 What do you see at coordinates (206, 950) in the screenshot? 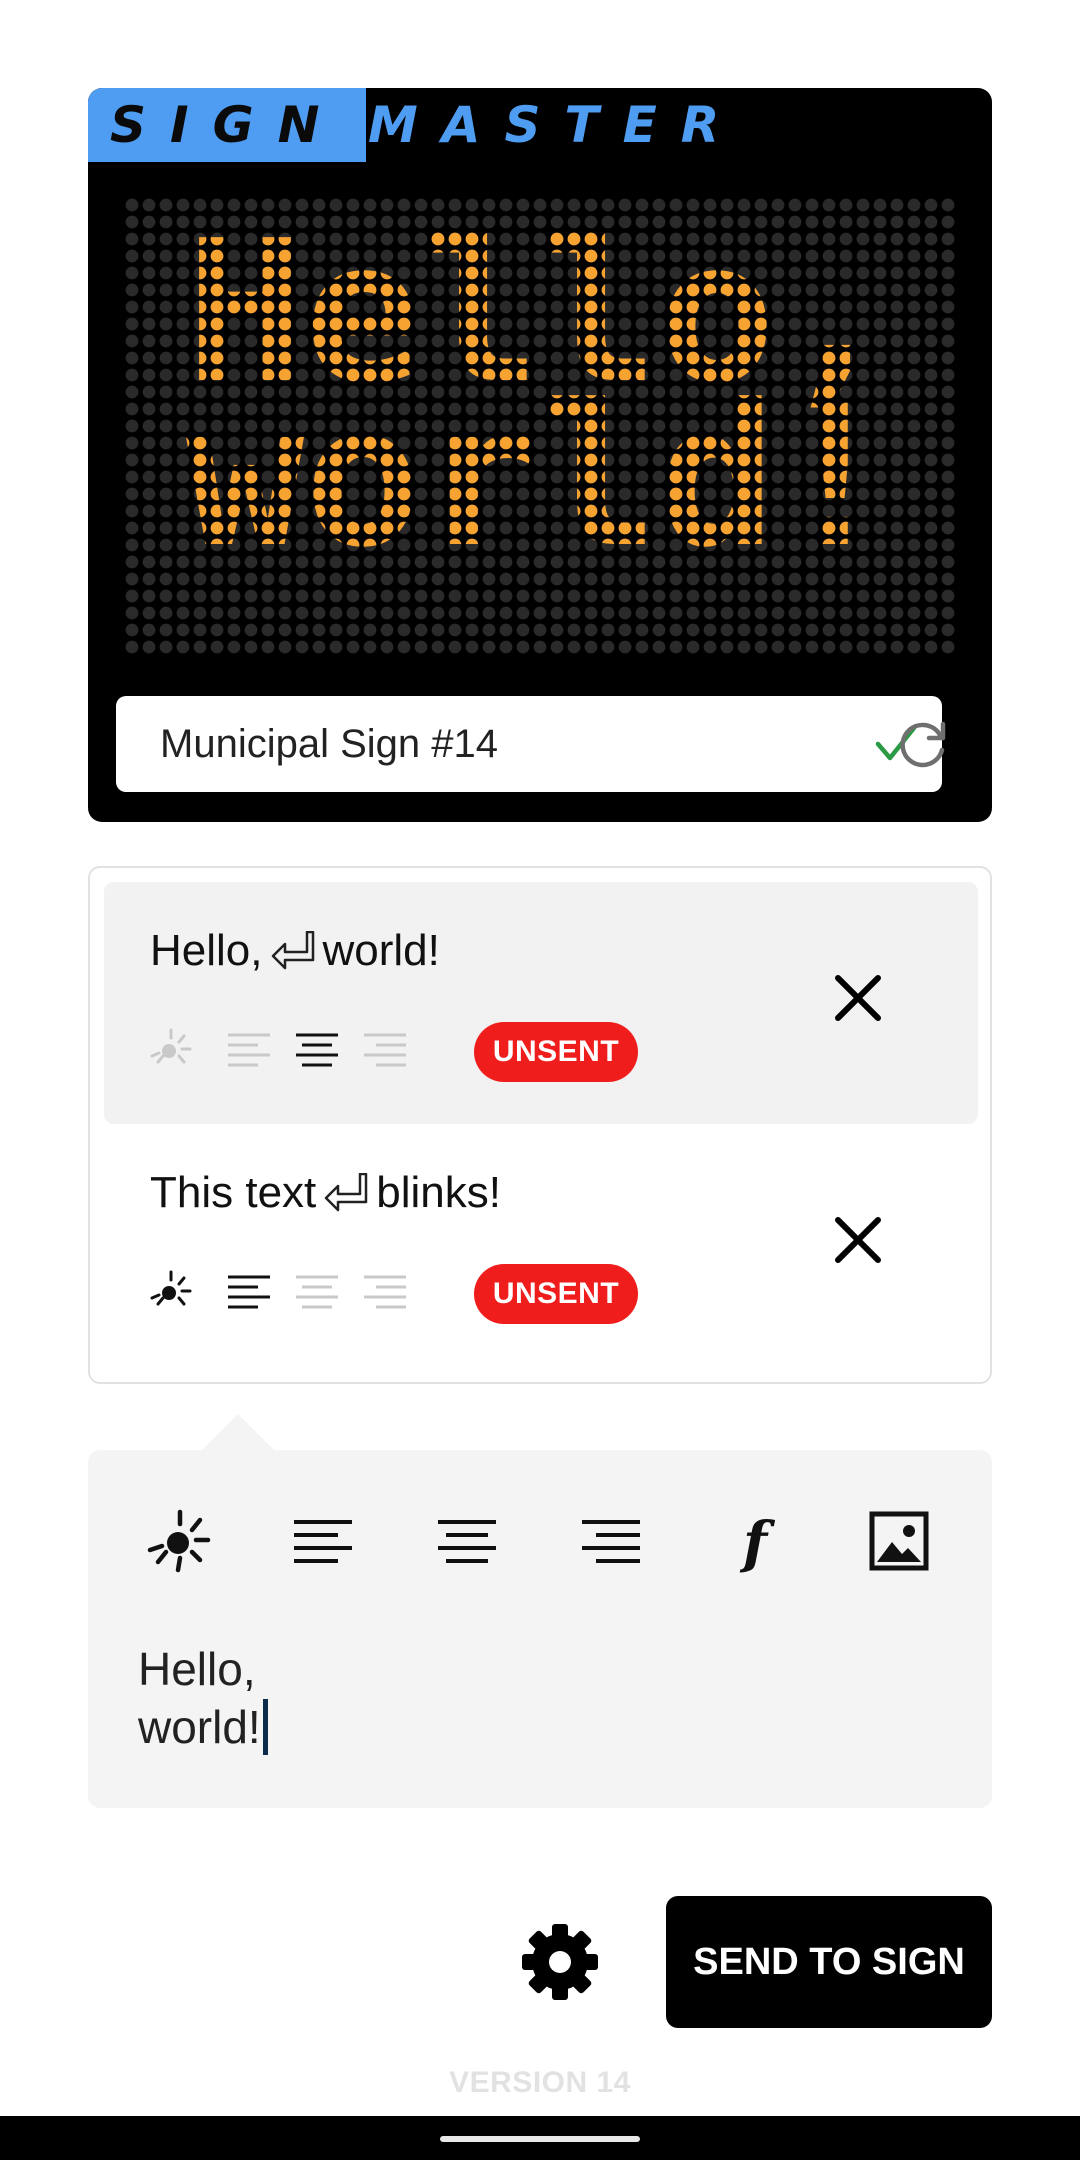
I see `message-text-line1: Hello,` at bounding box center [206, 950].